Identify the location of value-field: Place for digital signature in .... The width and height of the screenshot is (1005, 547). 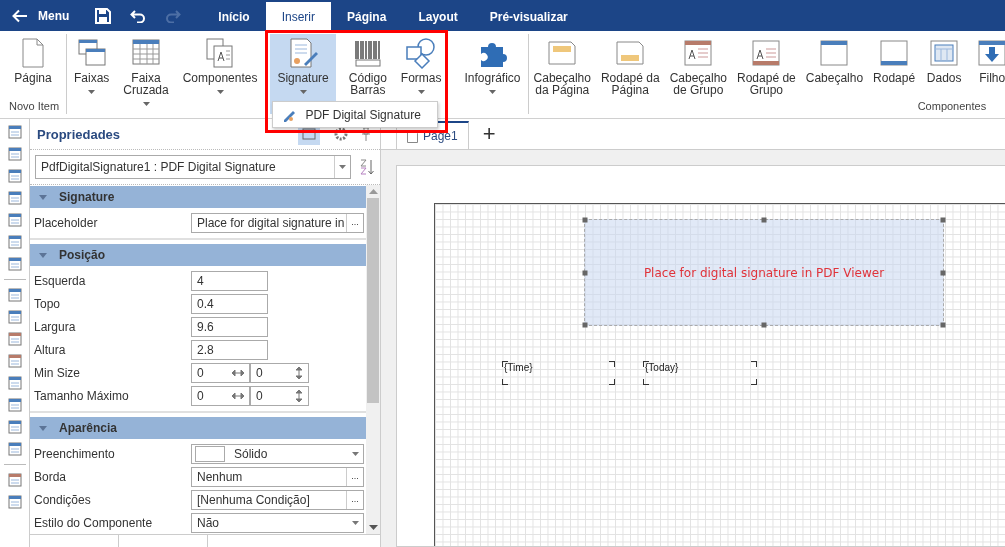
(277, 222).